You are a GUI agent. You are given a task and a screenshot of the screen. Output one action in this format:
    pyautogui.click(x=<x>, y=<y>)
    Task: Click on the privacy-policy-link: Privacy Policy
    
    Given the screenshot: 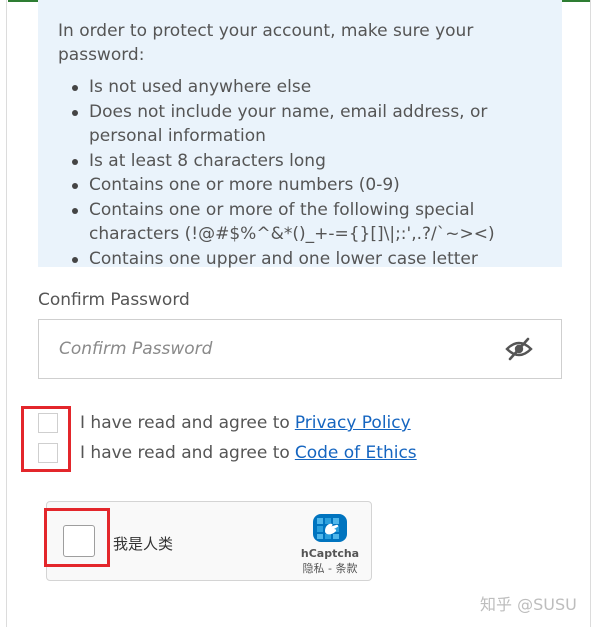 What is the action you would take?
    pyautogui.click(x=353, y=423)
    